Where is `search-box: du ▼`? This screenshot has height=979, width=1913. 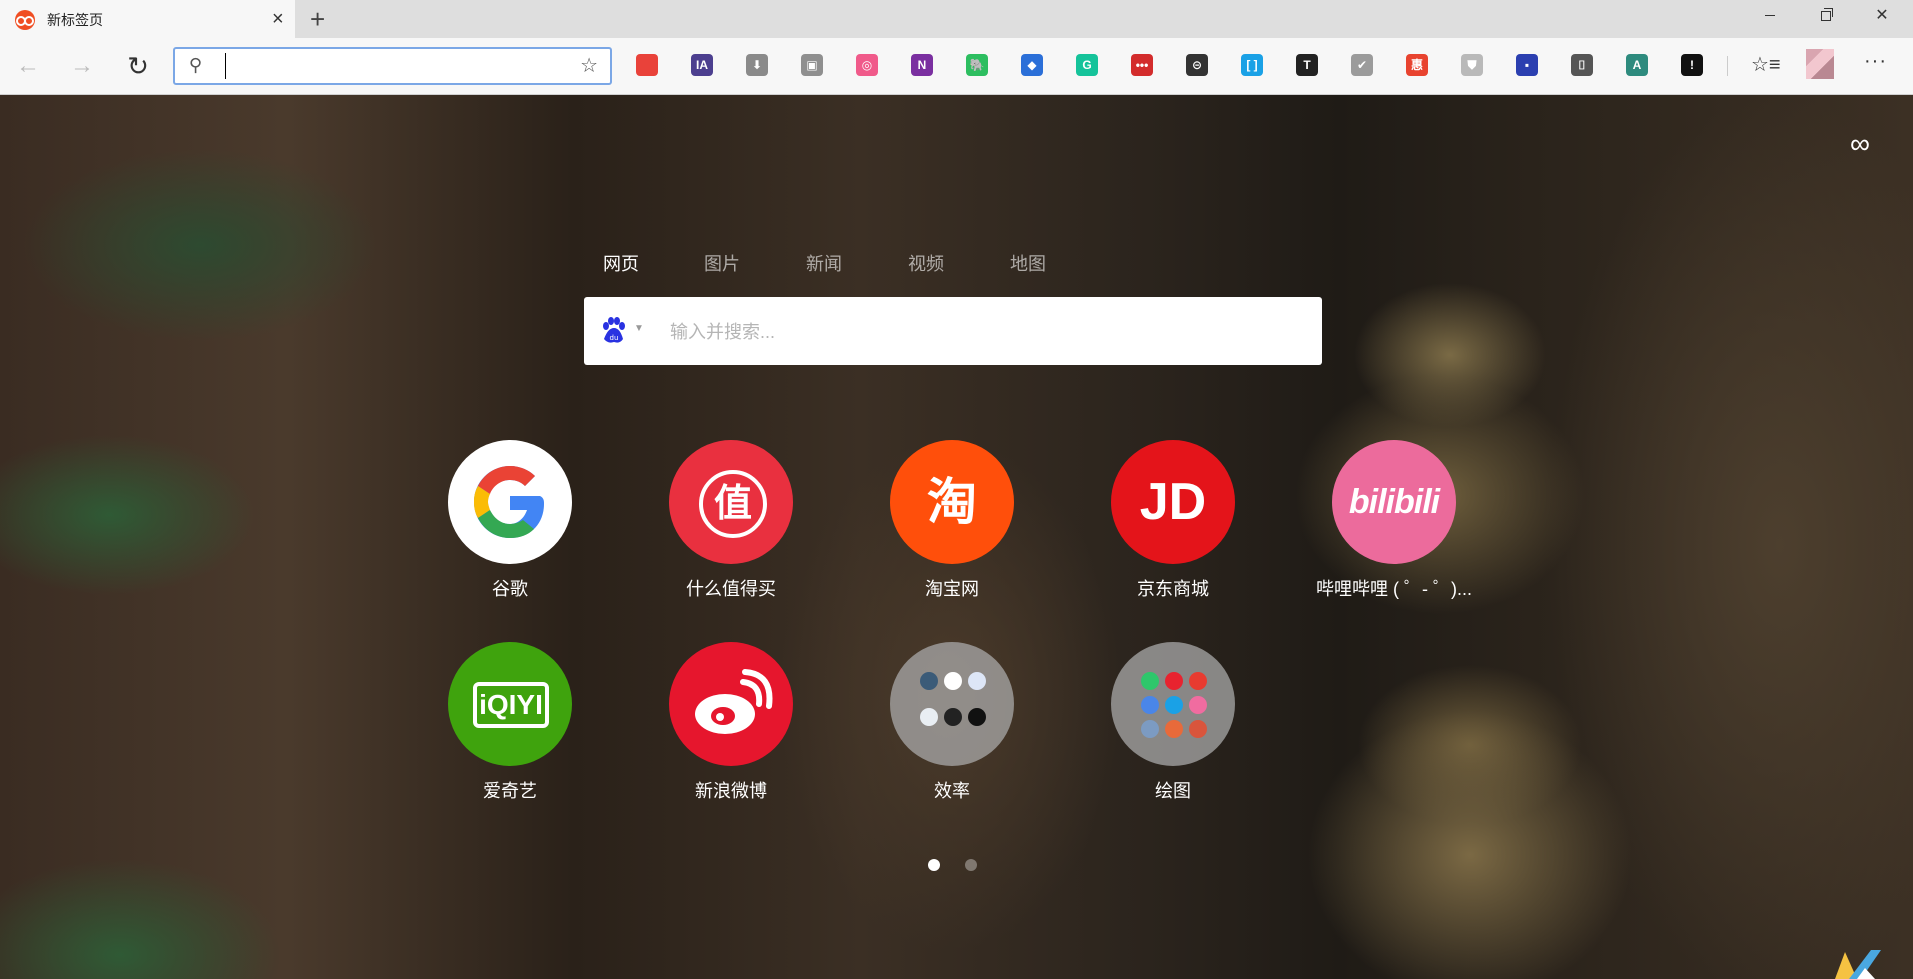
search-box: du ▼ is located at coordinates (953, 331).